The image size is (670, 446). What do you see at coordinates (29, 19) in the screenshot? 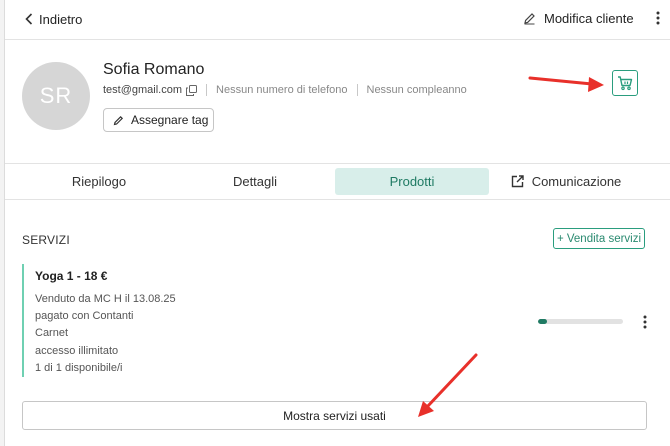
I see `chevron-left-icon` at bounding box center [29, 19].